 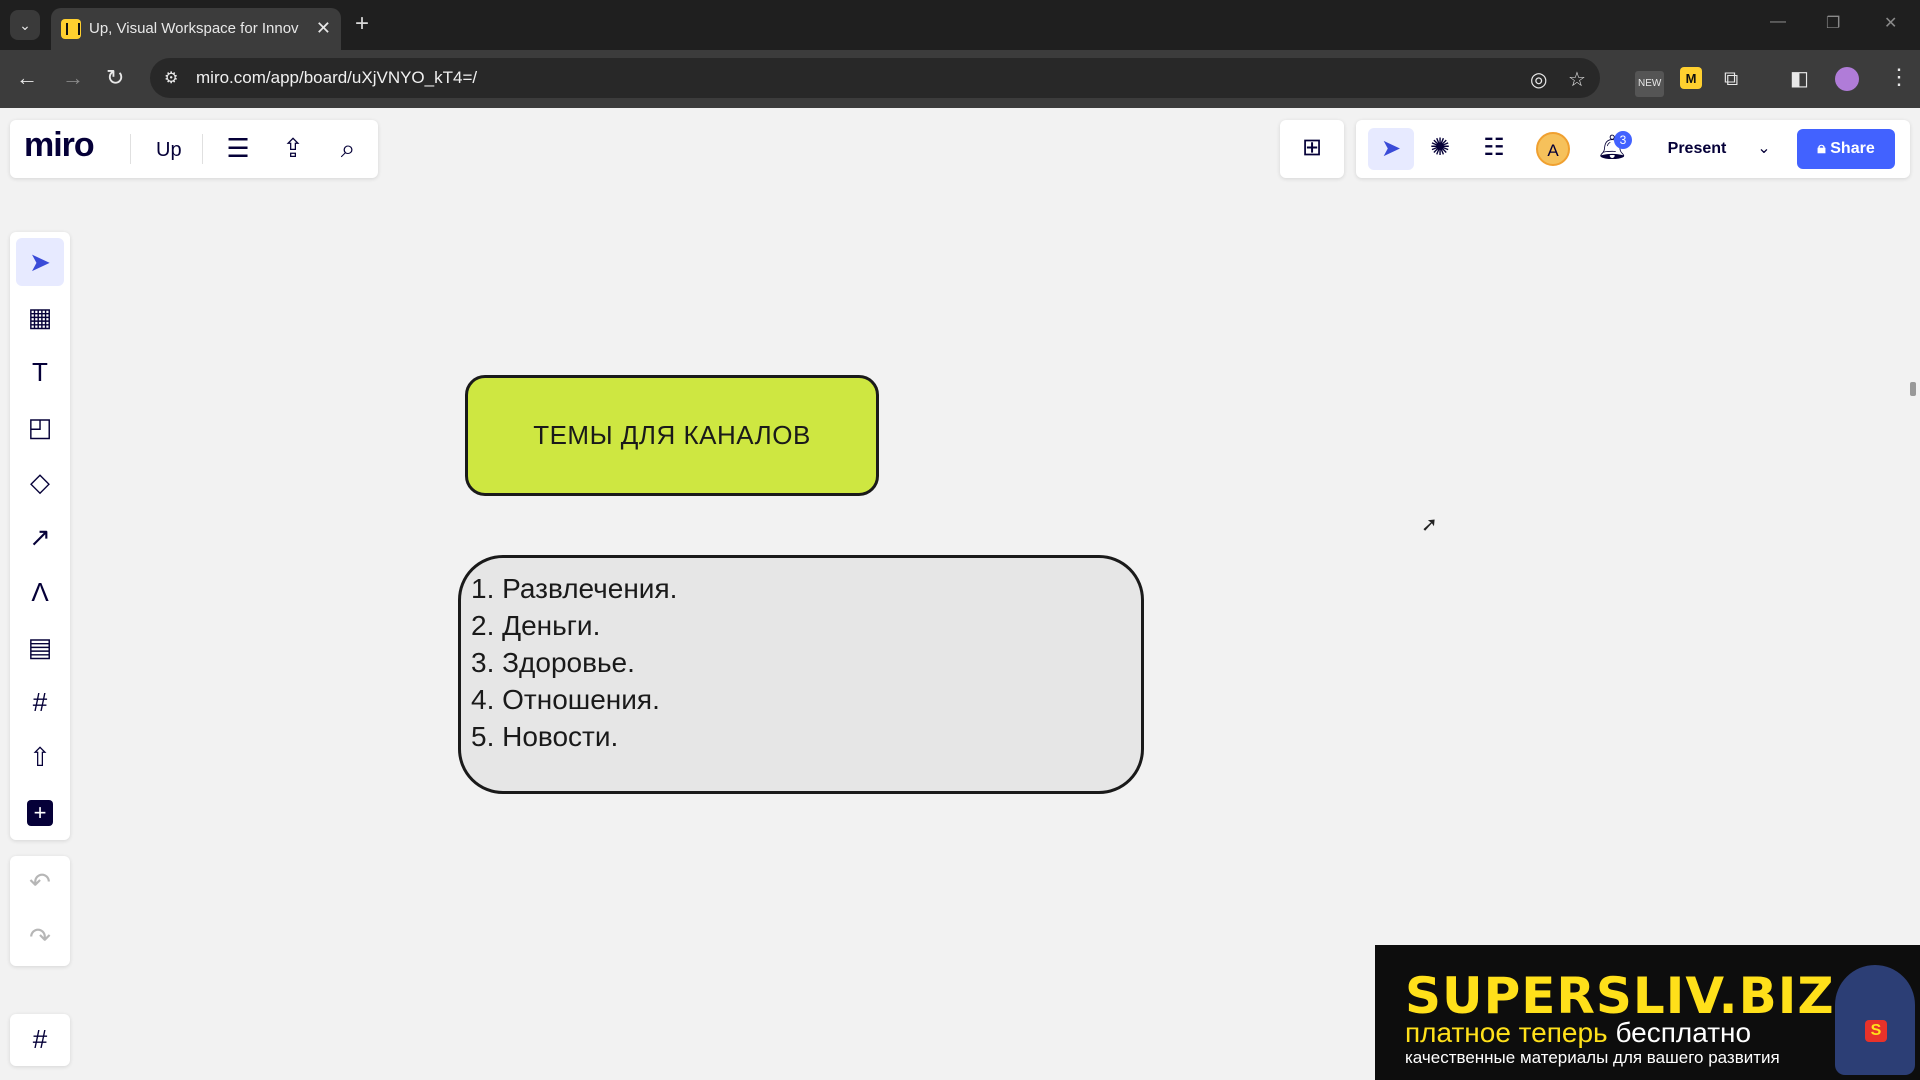 I want to click on search-icon: ⌕, so click(x=348, y=148).